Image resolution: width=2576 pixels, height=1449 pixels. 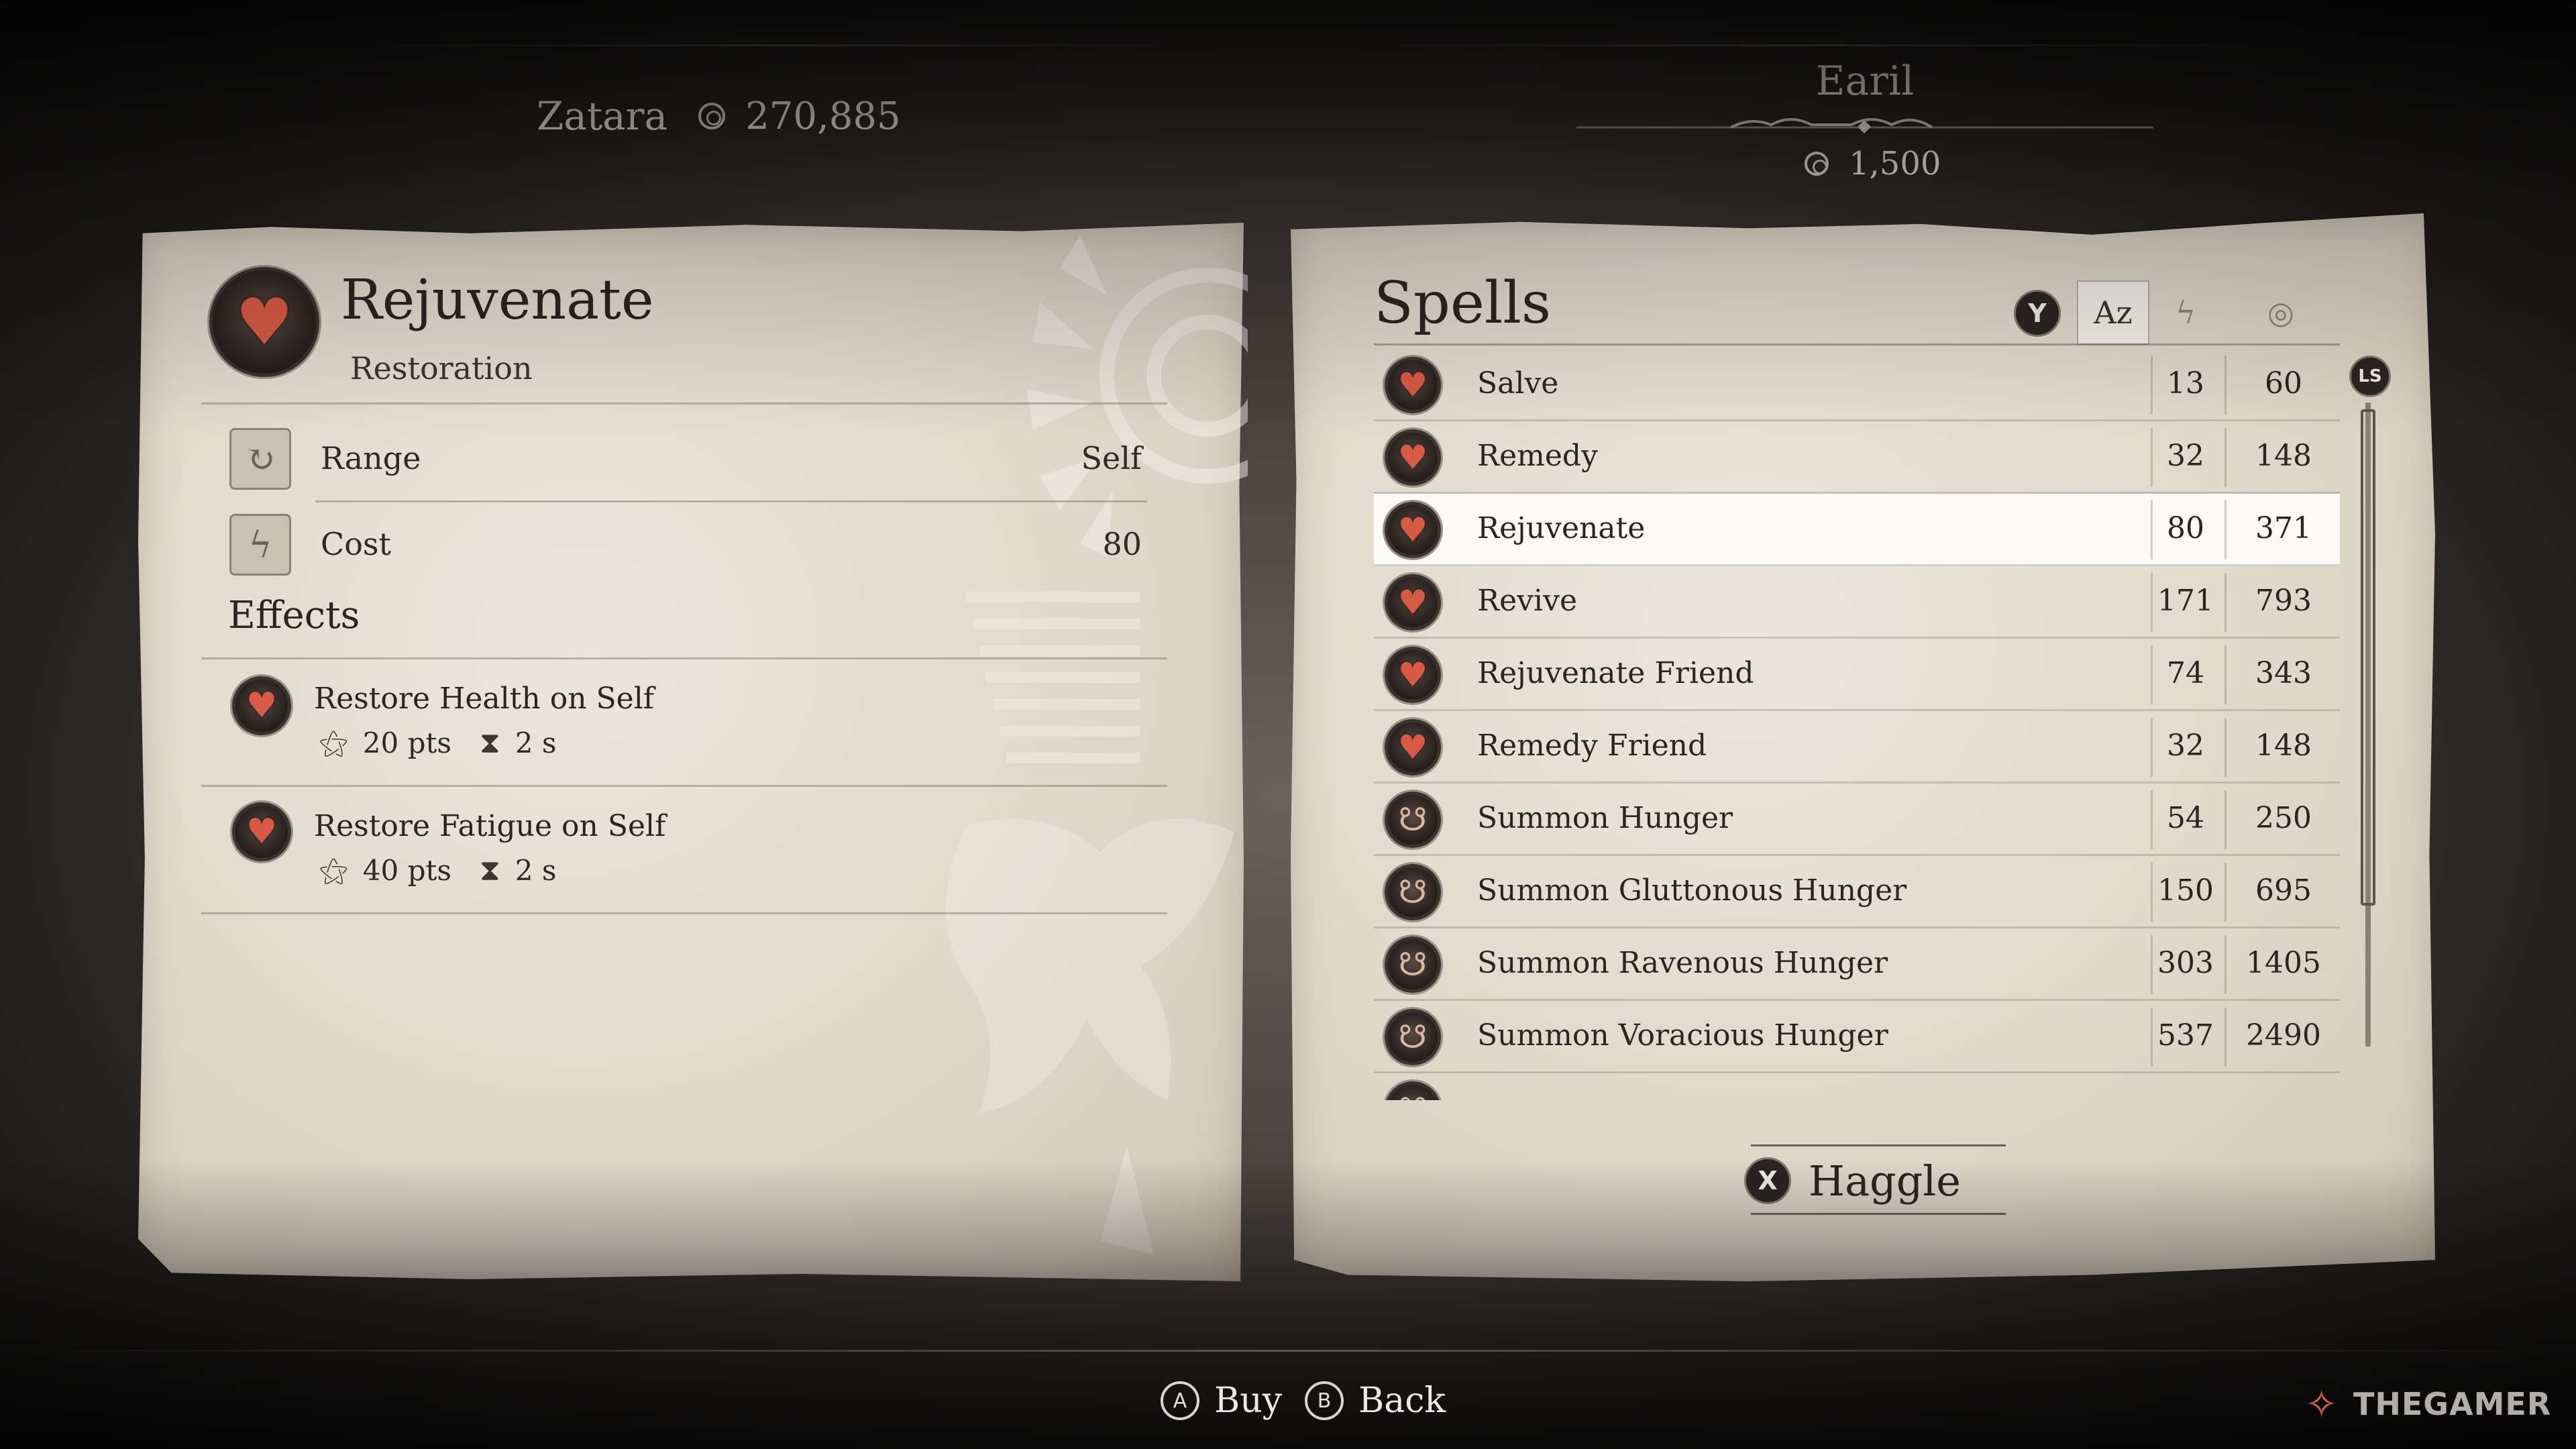 What do you see at coordinates (2283, 528) in the screenshot?
I see `spell-price: 371` at bounding box center [2283, 528].